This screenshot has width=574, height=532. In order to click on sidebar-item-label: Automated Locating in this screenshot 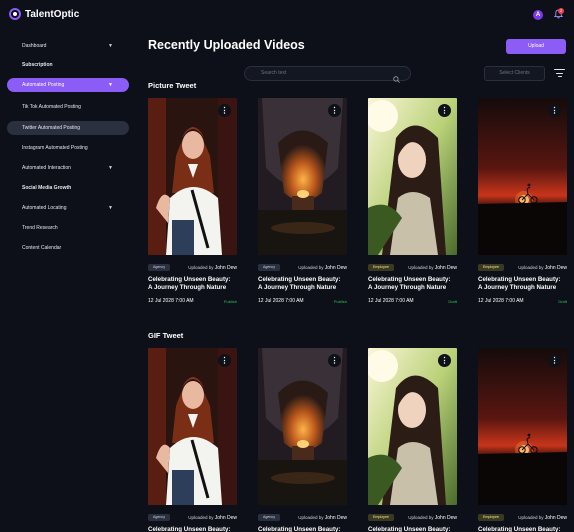, I will do `click(44, 208)`.